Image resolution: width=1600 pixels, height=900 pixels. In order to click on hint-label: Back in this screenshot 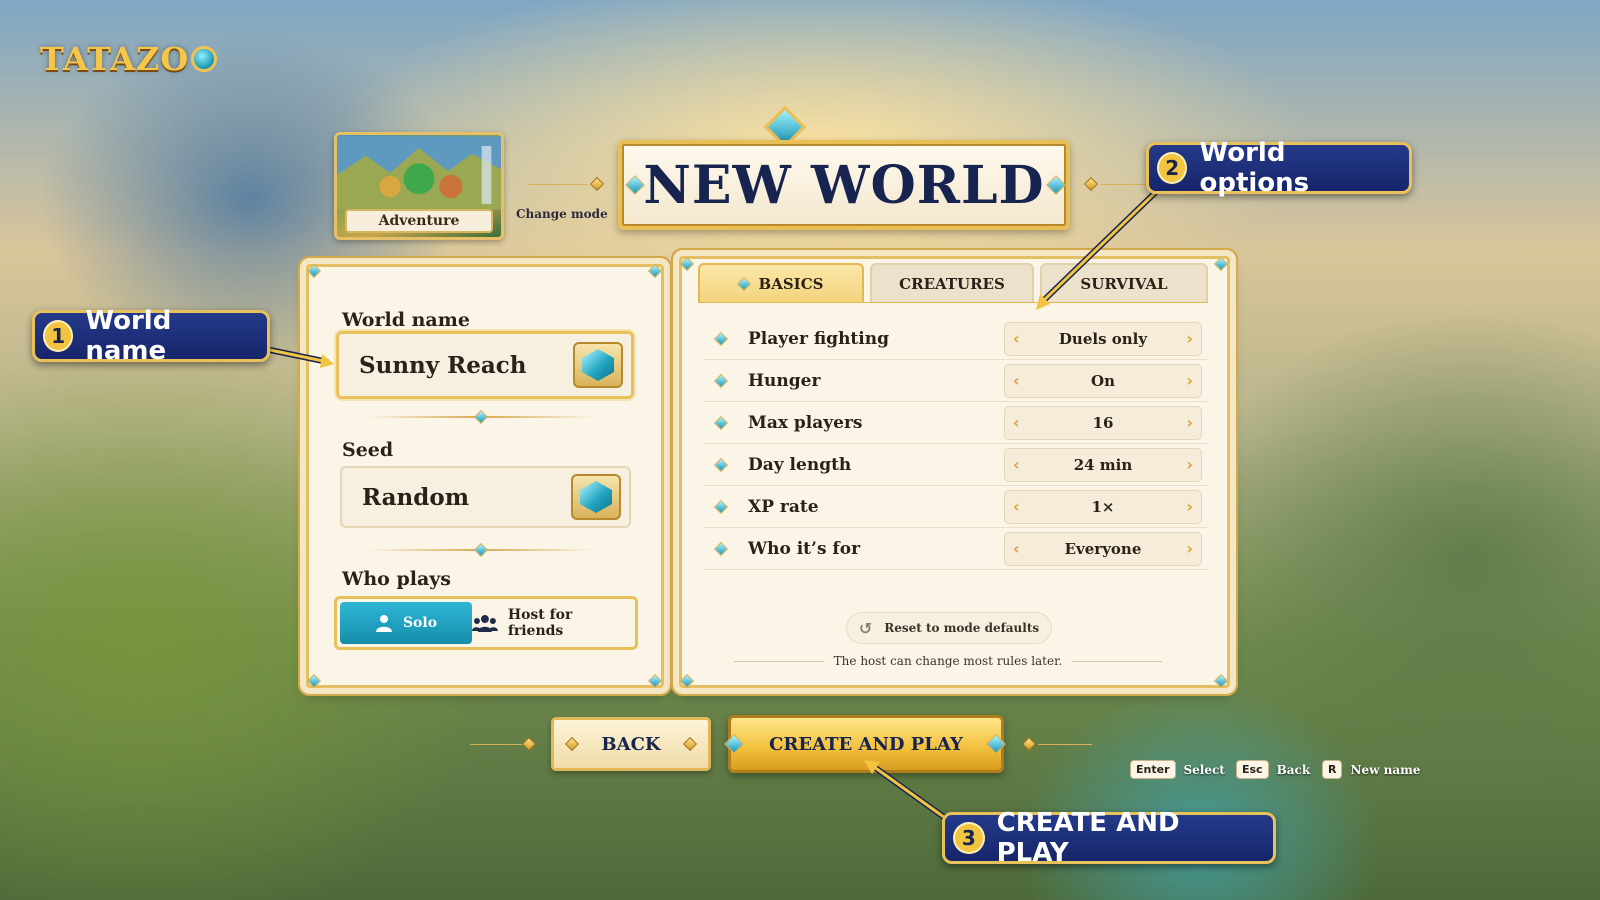, I will do `click(1293, 769)`.